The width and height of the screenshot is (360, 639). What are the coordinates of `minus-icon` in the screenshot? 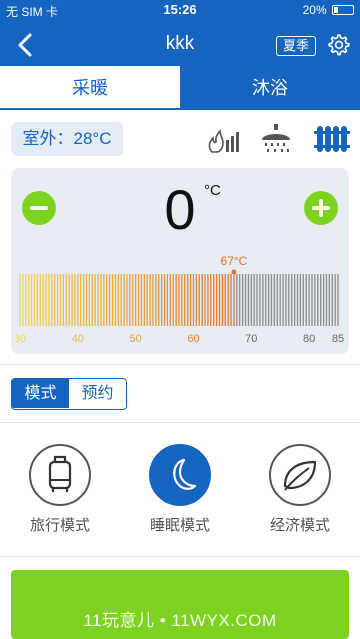 It's located at (39, 208).